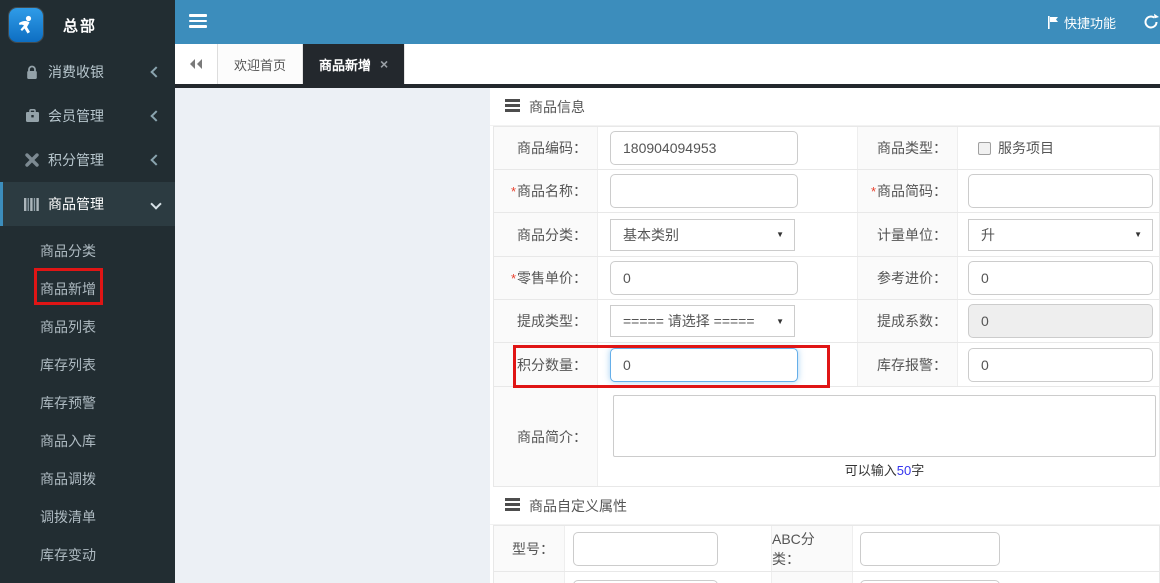 Image resolution: width=1160 pixels, height=583 pixels. I want to click on service-item-checkbox, so click(984, 148).